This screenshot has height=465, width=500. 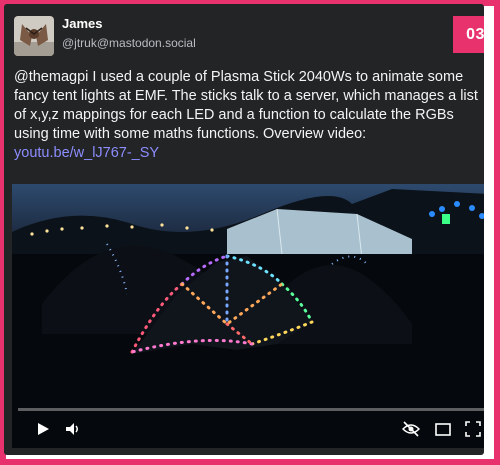 What do you see at coordinates (82, 23) in the screenshot?
I see `author-name: James` at bounding box center [82, 23].